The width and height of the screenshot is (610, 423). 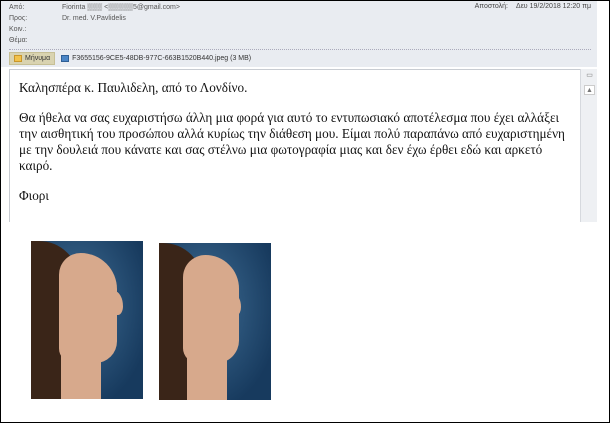 I want to click on message-tab: Μήνυμα, so click(x=32, y=58).